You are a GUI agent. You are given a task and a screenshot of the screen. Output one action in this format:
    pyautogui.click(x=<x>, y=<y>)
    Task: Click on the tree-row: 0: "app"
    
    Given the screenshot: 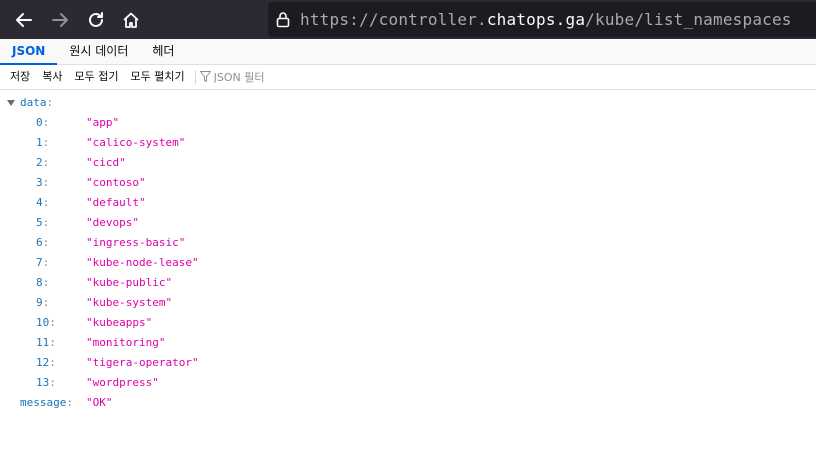 What is the action you would take?
    pyautogui.click(x=408, y=123)
    